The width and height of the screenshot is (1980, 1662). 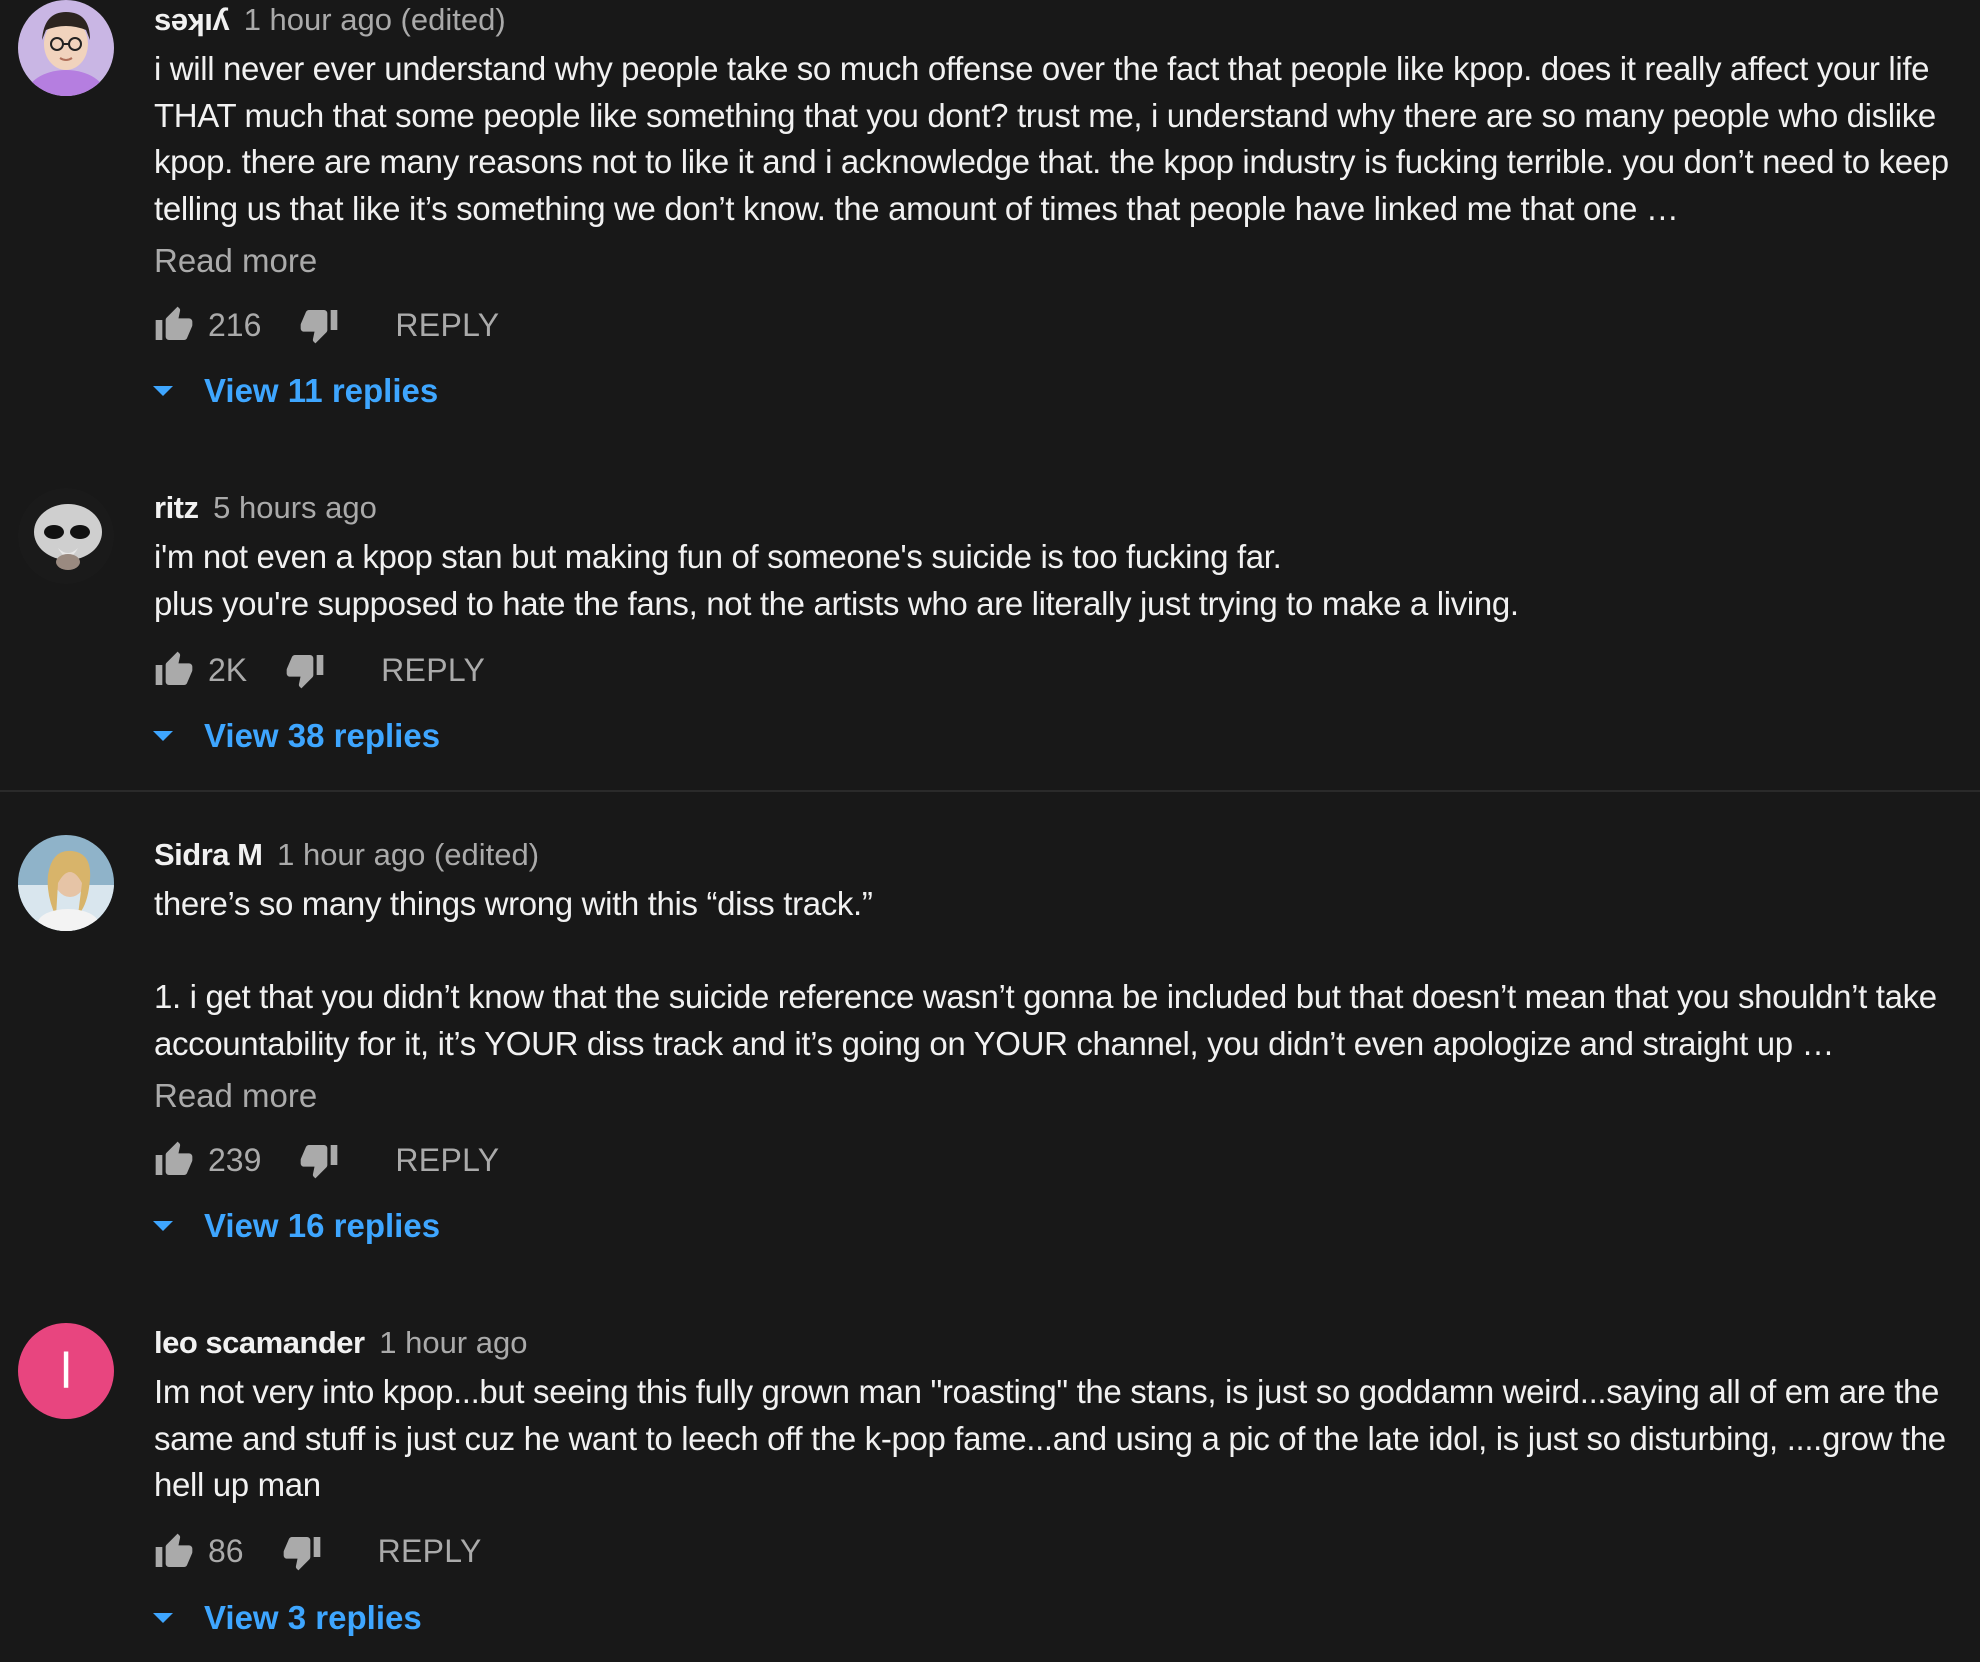 What do you see at coordinates (1059, 391) in the screenshot?
I see `view-replies-button: View 11 replies` at bounding box center [1059, 391].